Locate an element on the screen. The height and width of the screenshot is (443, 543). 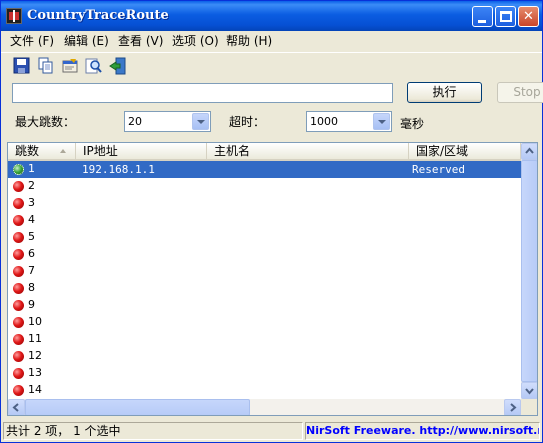
close-icon: ✕ is located at coordinates (528, 16).